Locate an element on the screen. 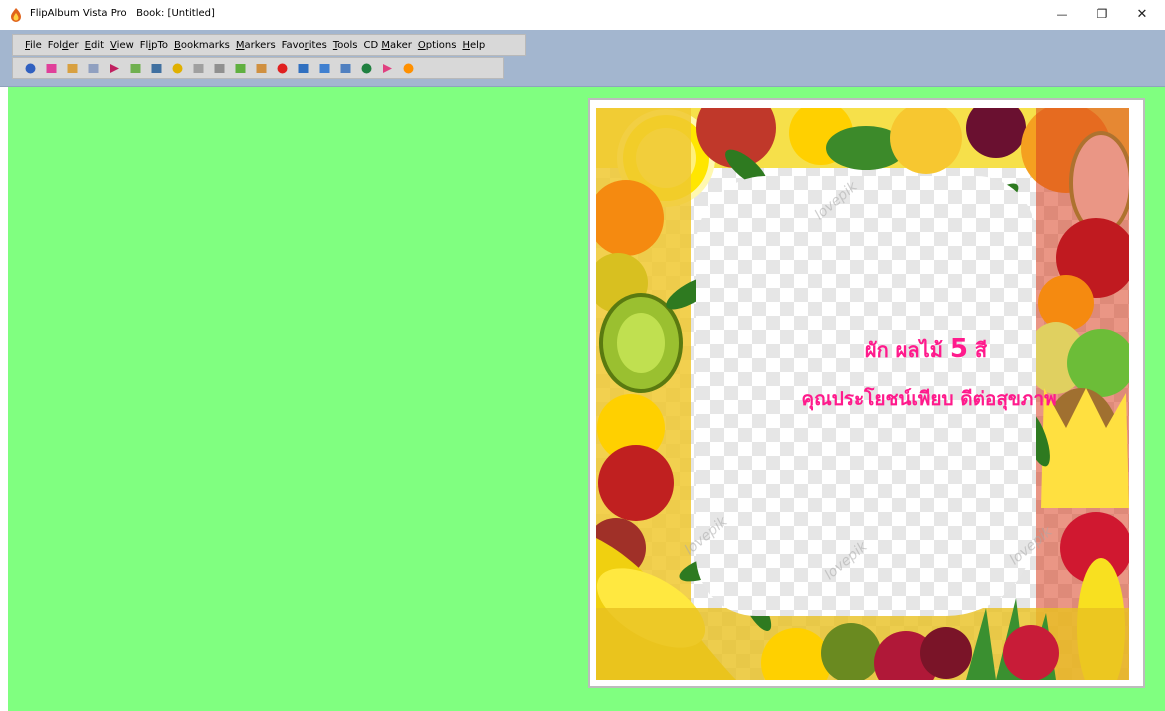 The height and width of the screenshot is (711, 1165). sun-button is located at coordinates (408, 68).